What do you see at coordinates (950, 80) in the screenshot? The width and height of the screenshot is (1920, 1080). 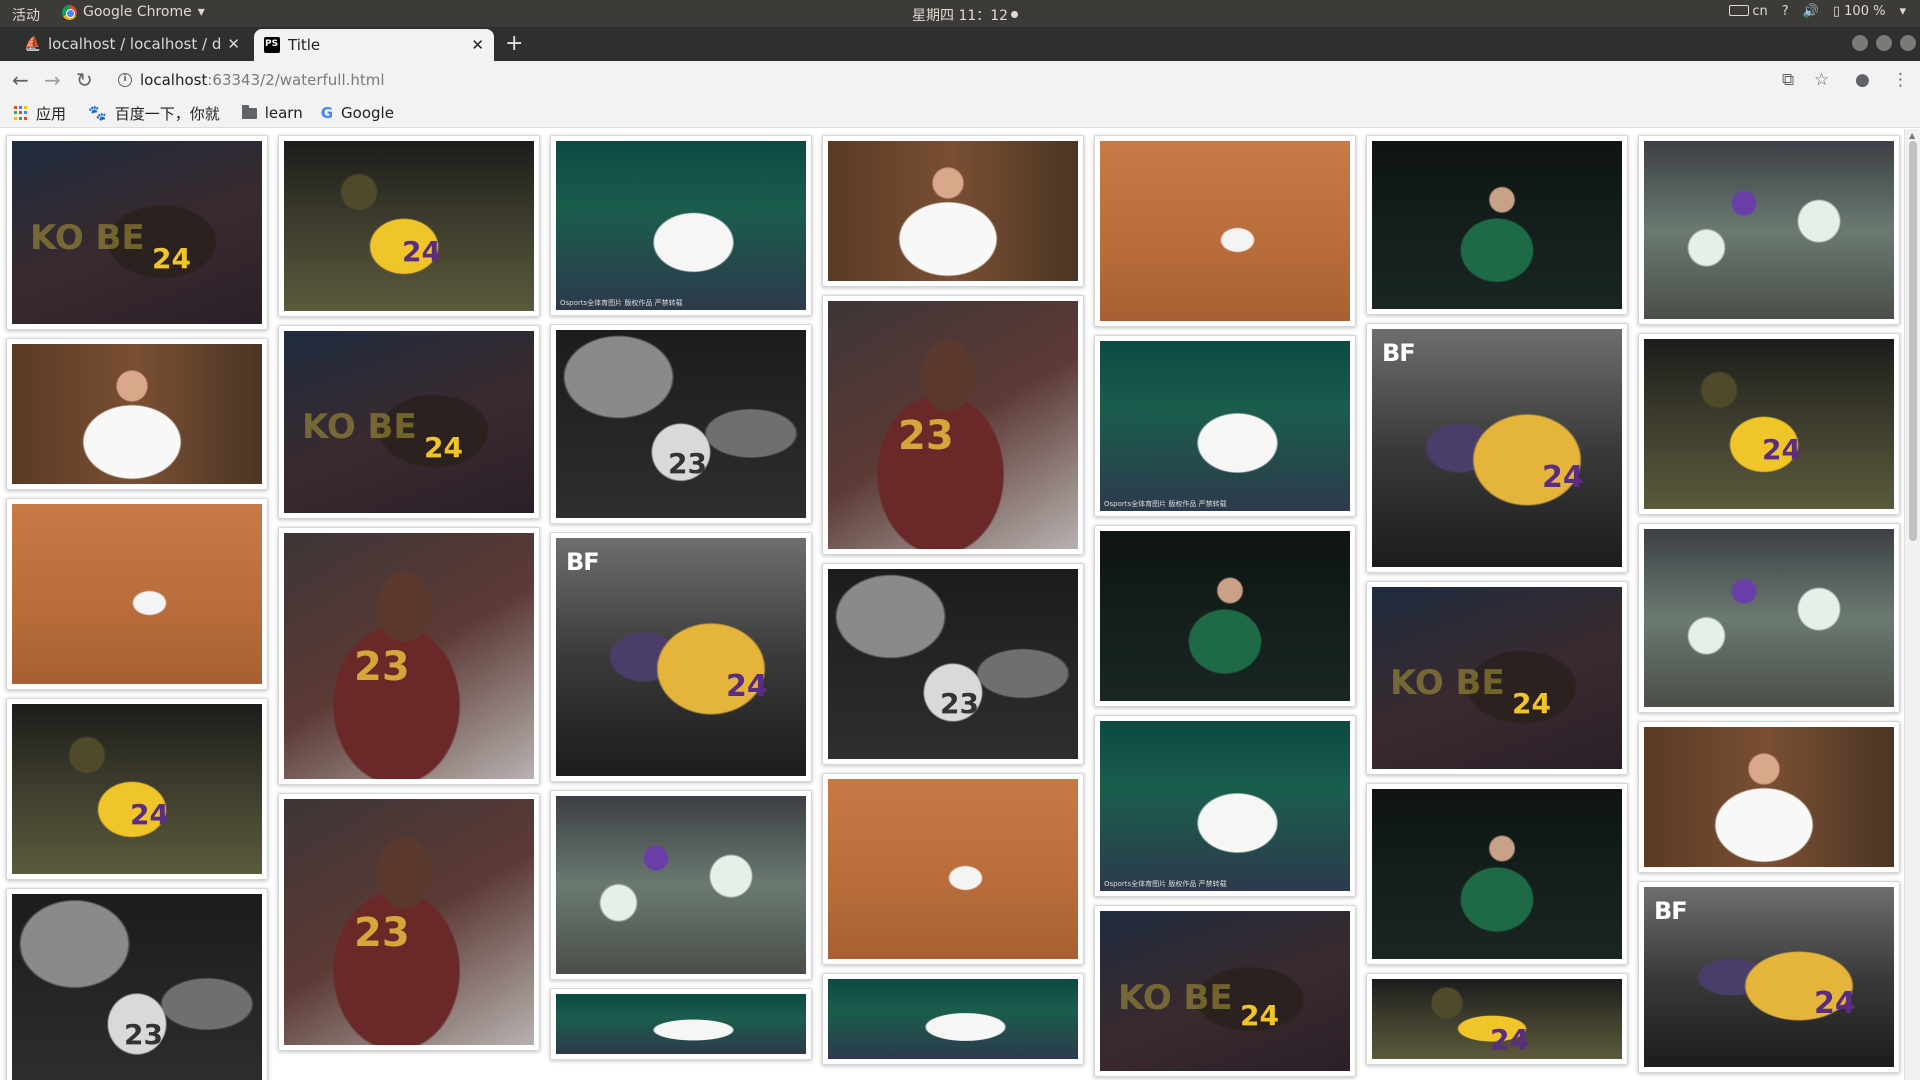 I see `address-bar: i localhost:63343/2/waterfull.html` at bounding box center [950, 80].